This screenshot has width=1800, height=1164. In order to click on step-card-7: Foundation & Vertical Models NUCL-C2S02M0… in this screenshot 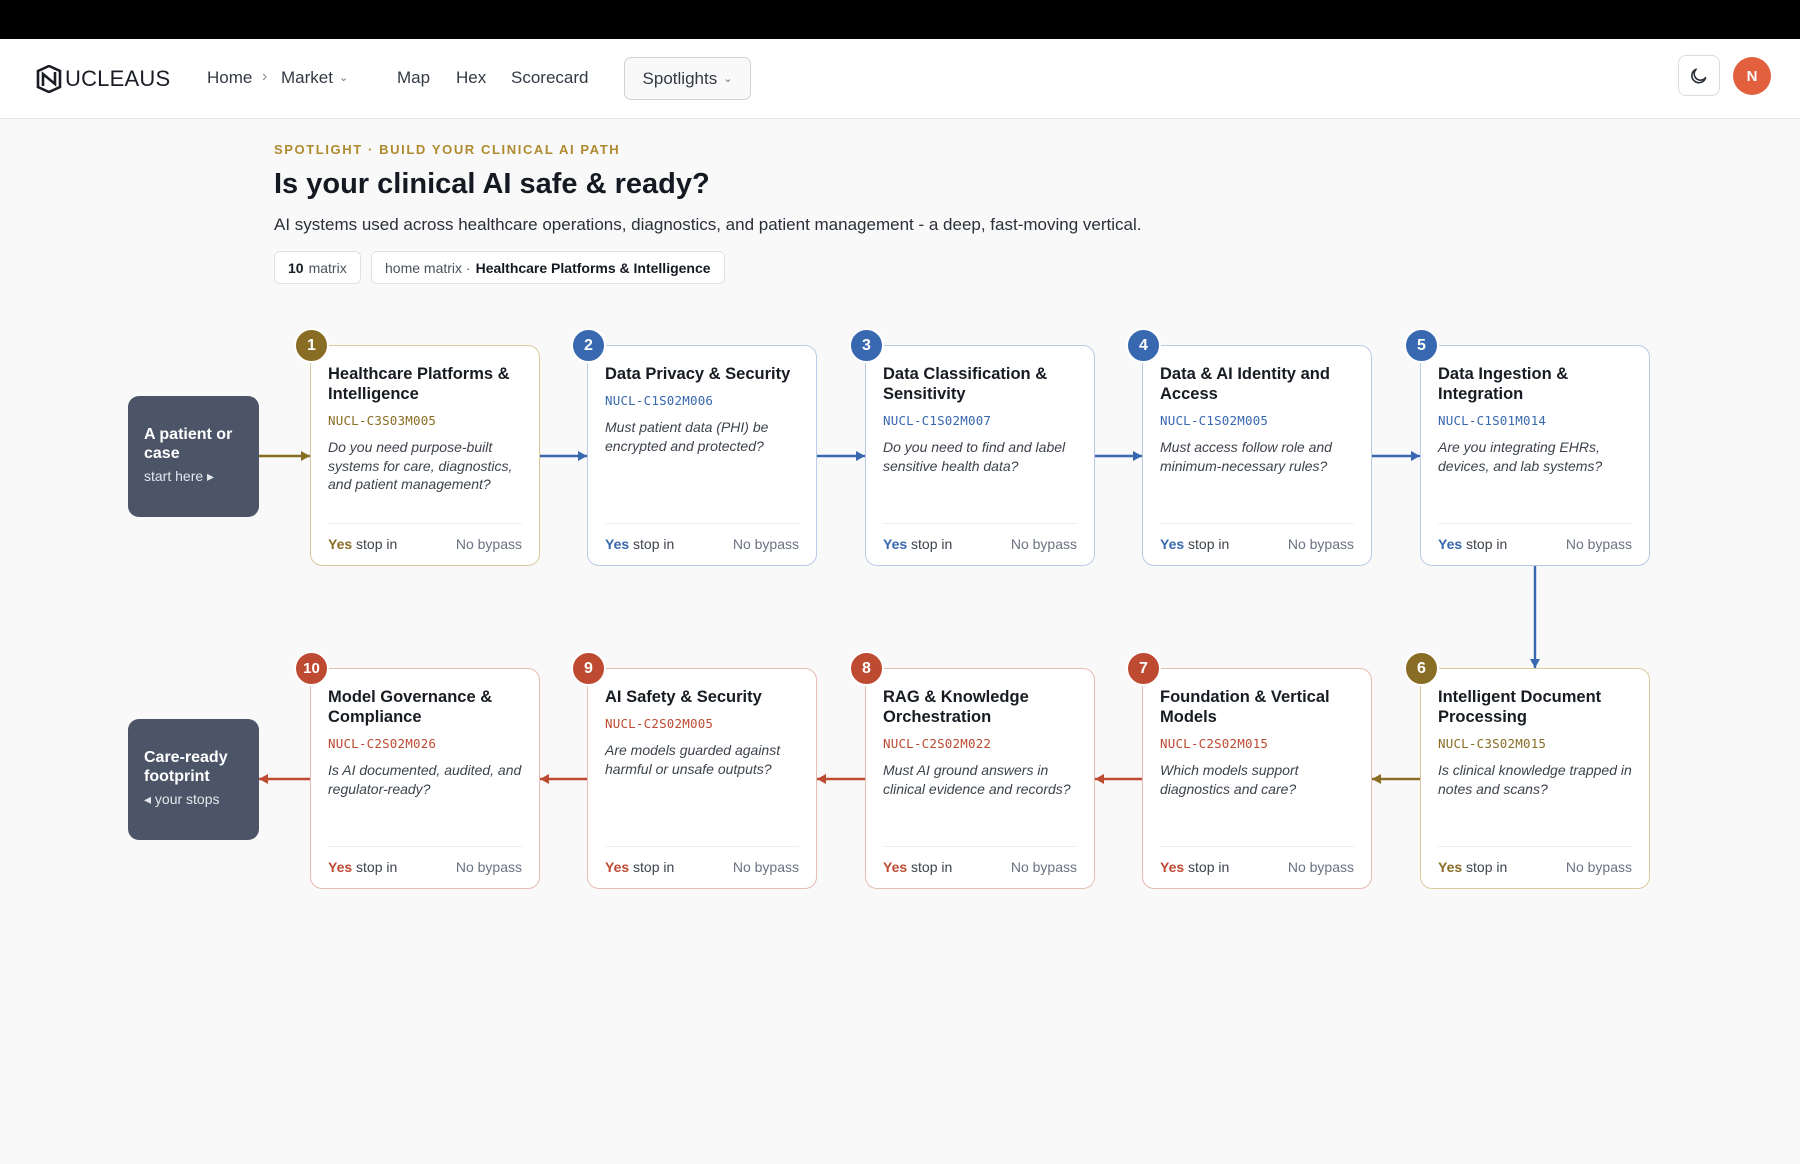, I will do `click(1257, 778)`.